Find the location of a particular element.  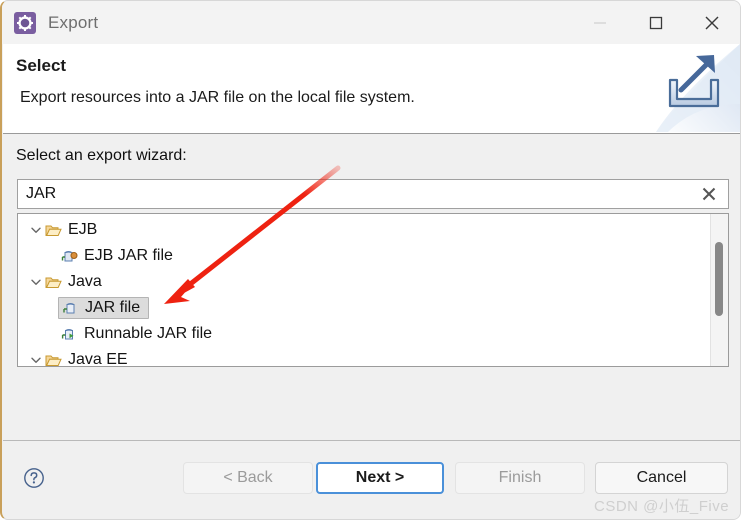

cancel-button: Cancel is located at coordinates (661, 478).